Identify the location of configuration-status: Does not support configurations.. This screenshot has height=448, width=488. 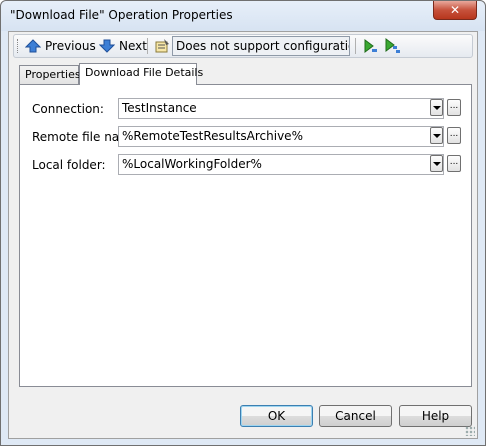
(261, 46).